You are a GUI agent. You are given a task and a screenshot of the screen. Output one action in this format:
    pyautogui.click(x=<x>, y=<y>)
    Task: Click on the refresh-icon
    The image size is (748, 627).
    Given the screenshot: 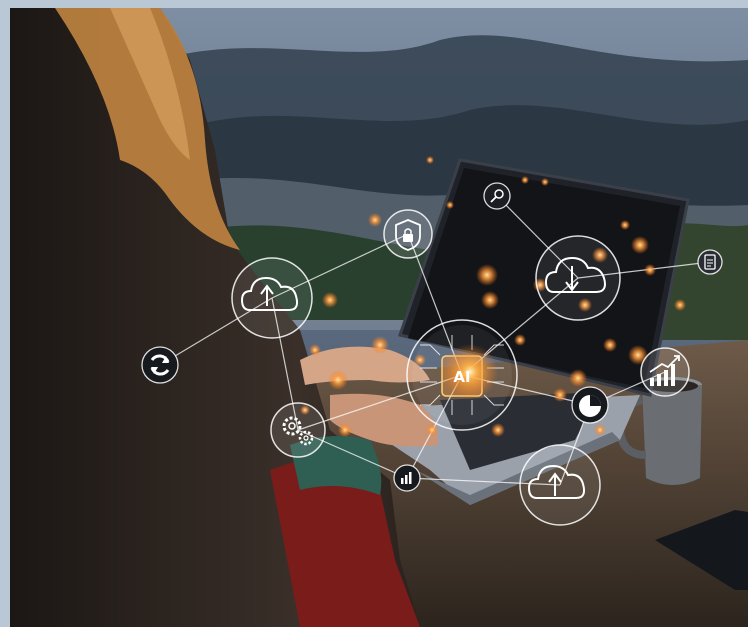 What is the action you would take?
    pyautogui.click(x=160, y=365)
    